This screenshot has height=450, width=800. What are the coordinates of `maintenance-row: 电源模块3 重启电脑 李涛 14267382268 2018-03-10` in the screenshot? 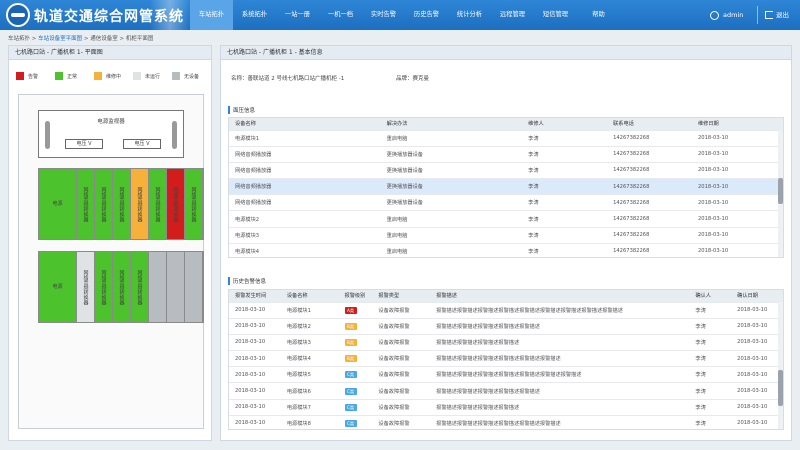 It's located at (506, 235).